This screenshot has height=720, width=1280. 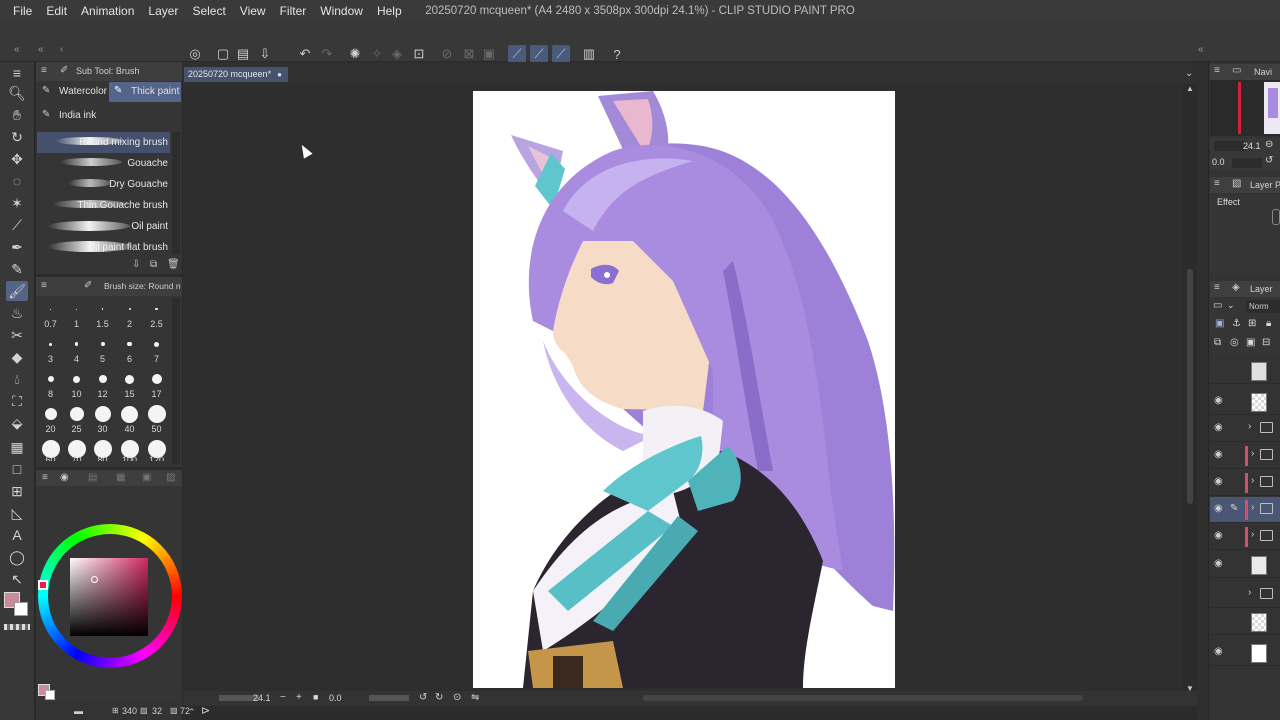 I want to click on menu-help: Help, so click(x=389, y=11).